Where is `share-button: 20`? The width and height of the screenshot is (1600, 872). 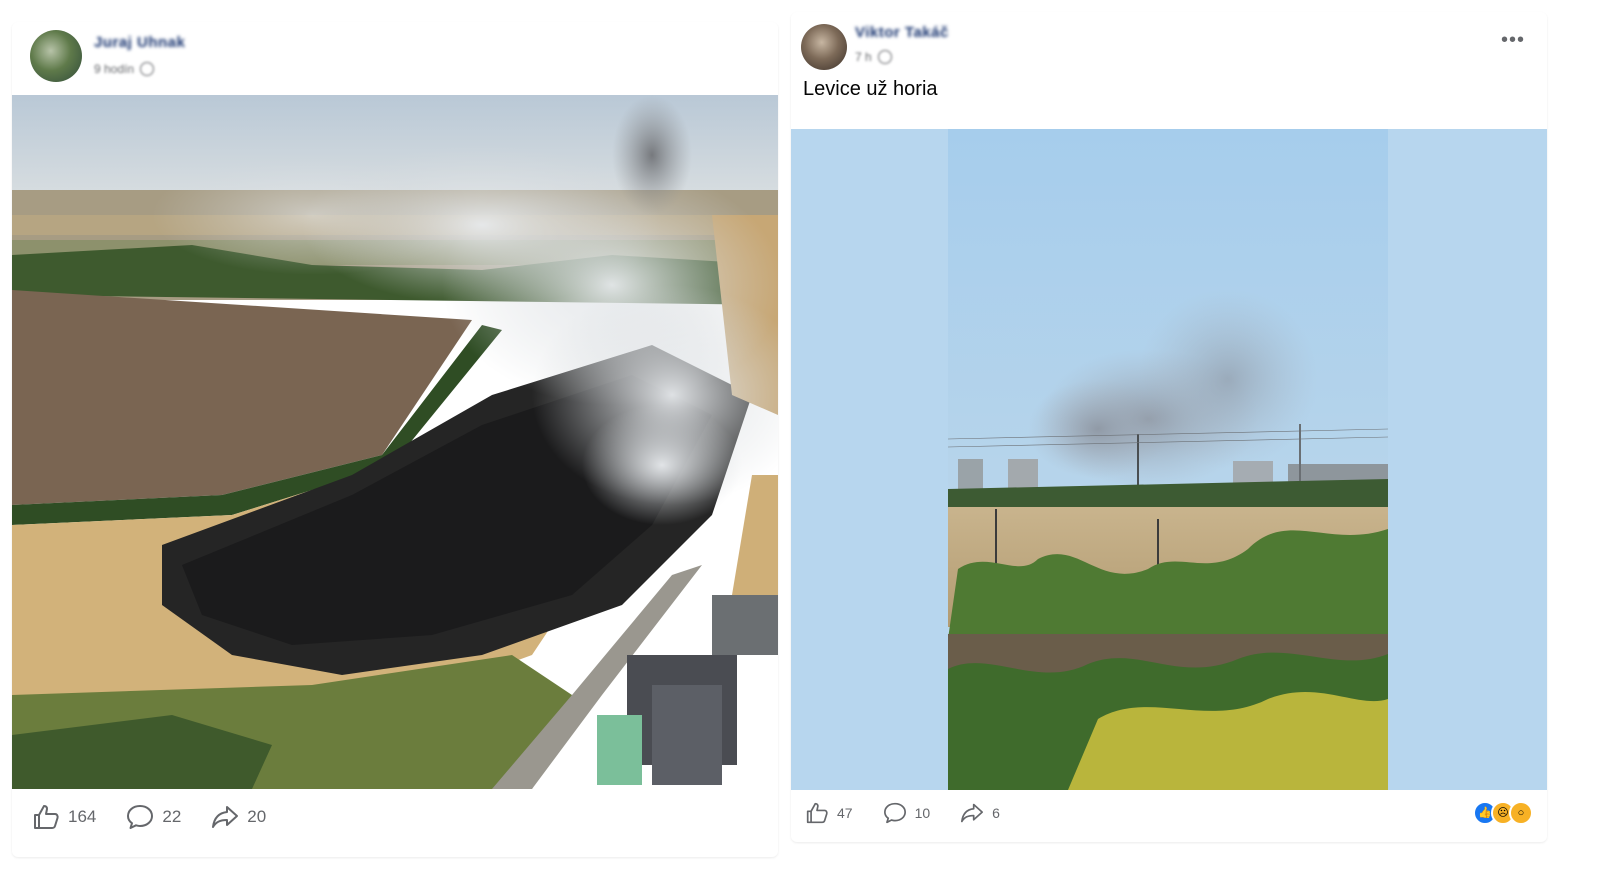
share-button: 20 is located at coordinates (238, 817).